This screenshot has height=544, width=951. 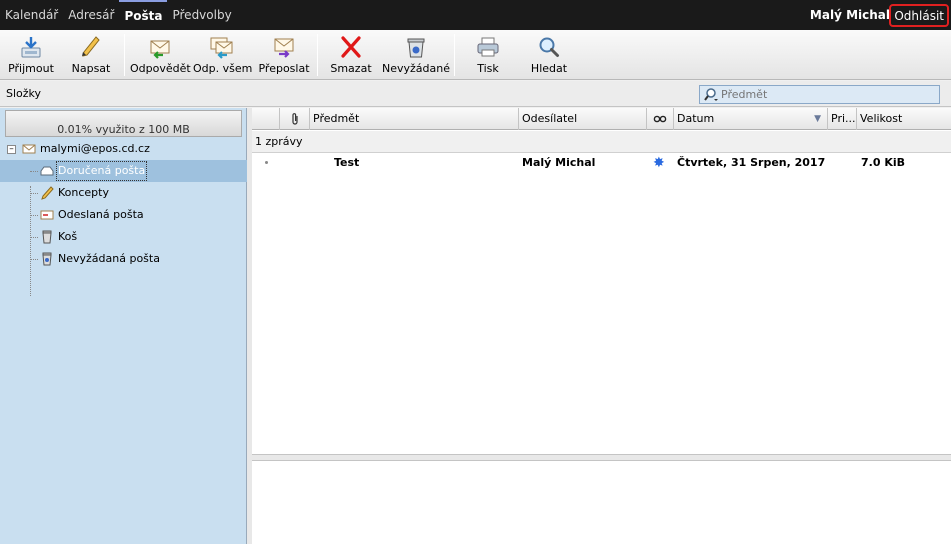 What do you see at coordinates (549, 47) in the screenshot?
I see `magnifier-icon` at bounding box center [549, 47].